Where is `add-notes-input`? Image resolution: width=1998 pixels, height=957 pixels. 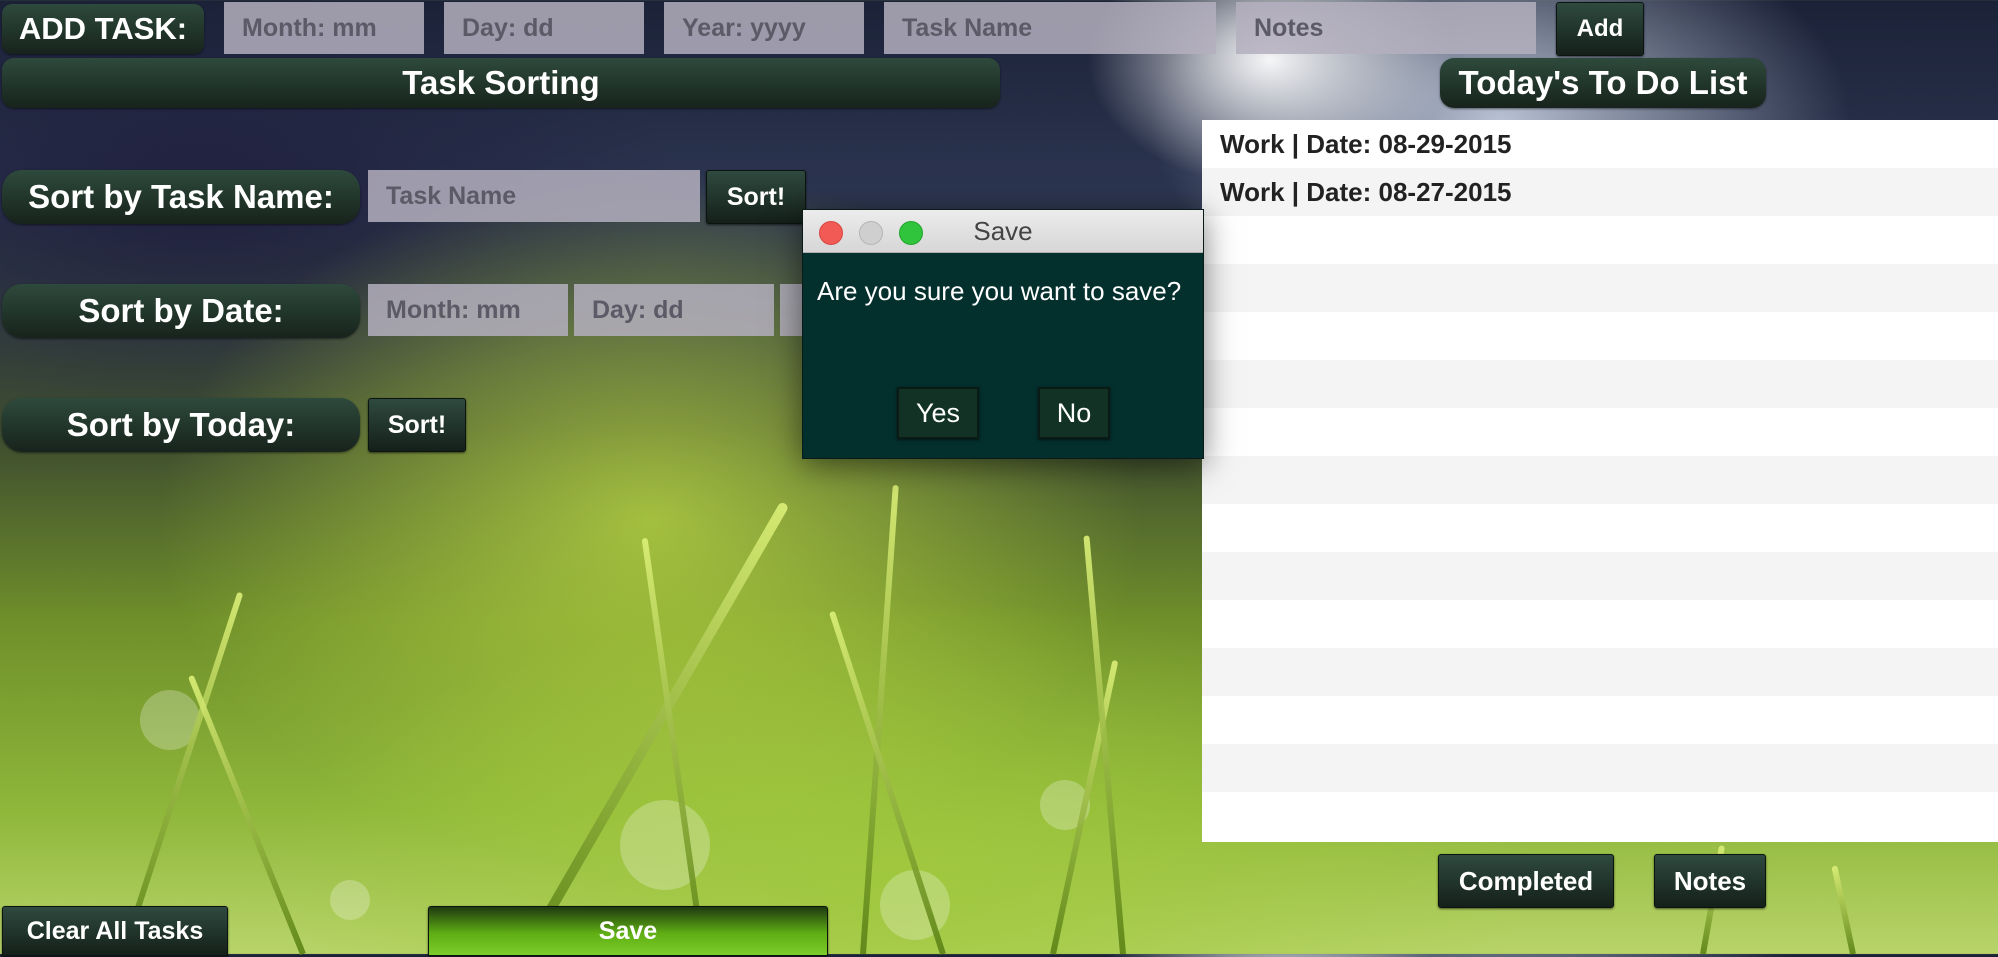
add-notes-input is located at coordinates (1386, 28).